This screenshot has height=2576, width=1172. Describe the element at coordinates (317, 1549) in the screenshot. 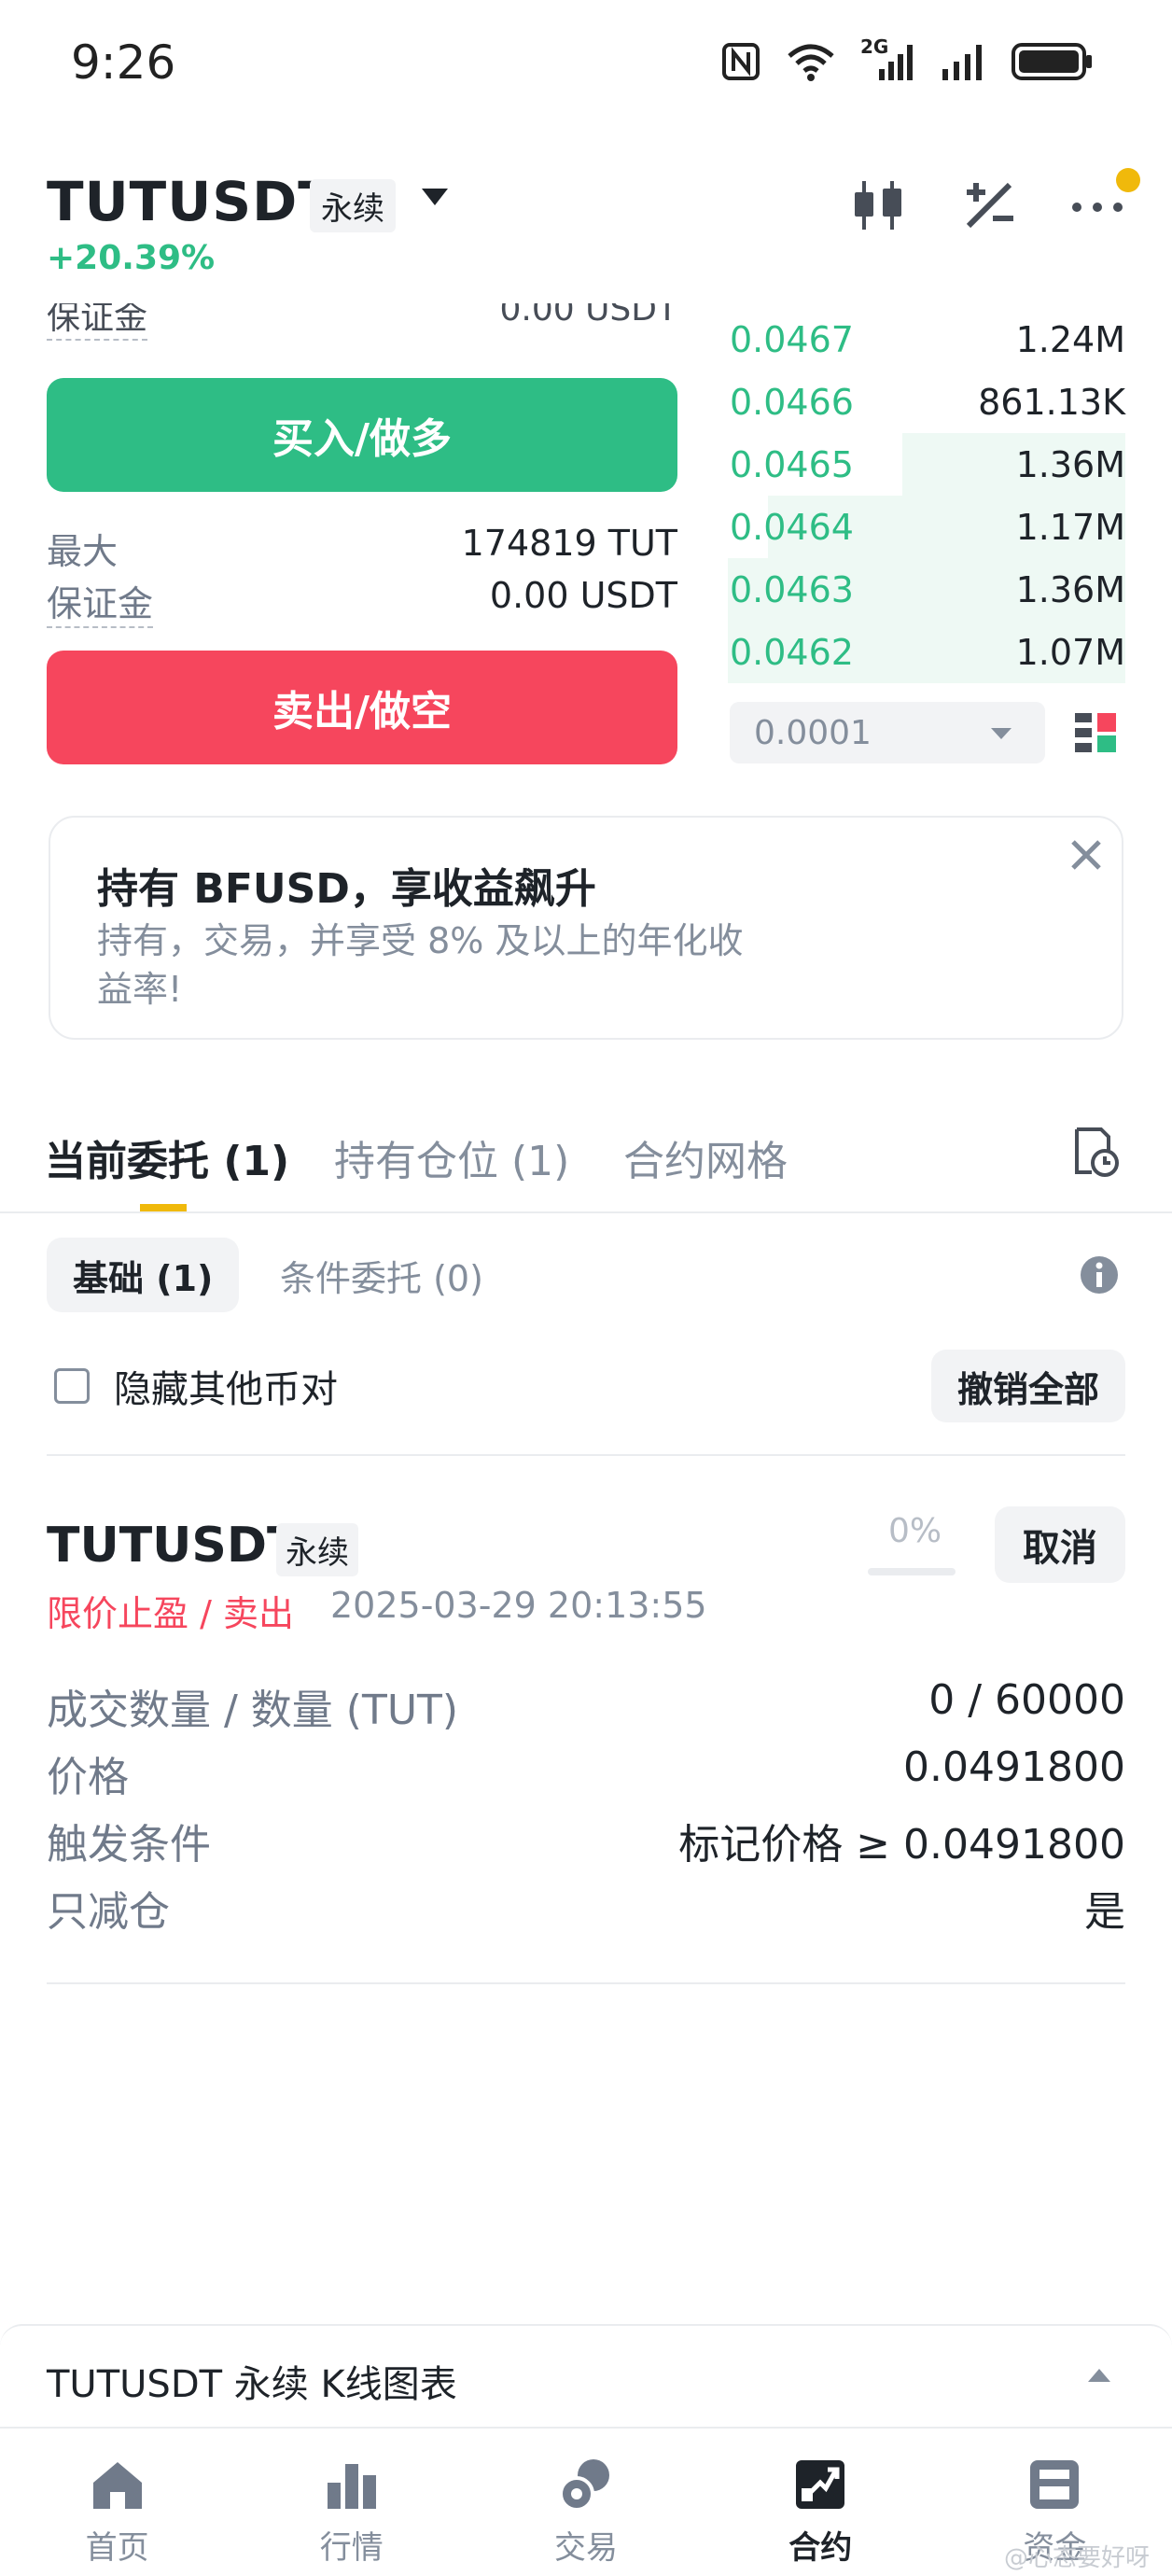

I see `order-contract-badge: 永续` at that location.